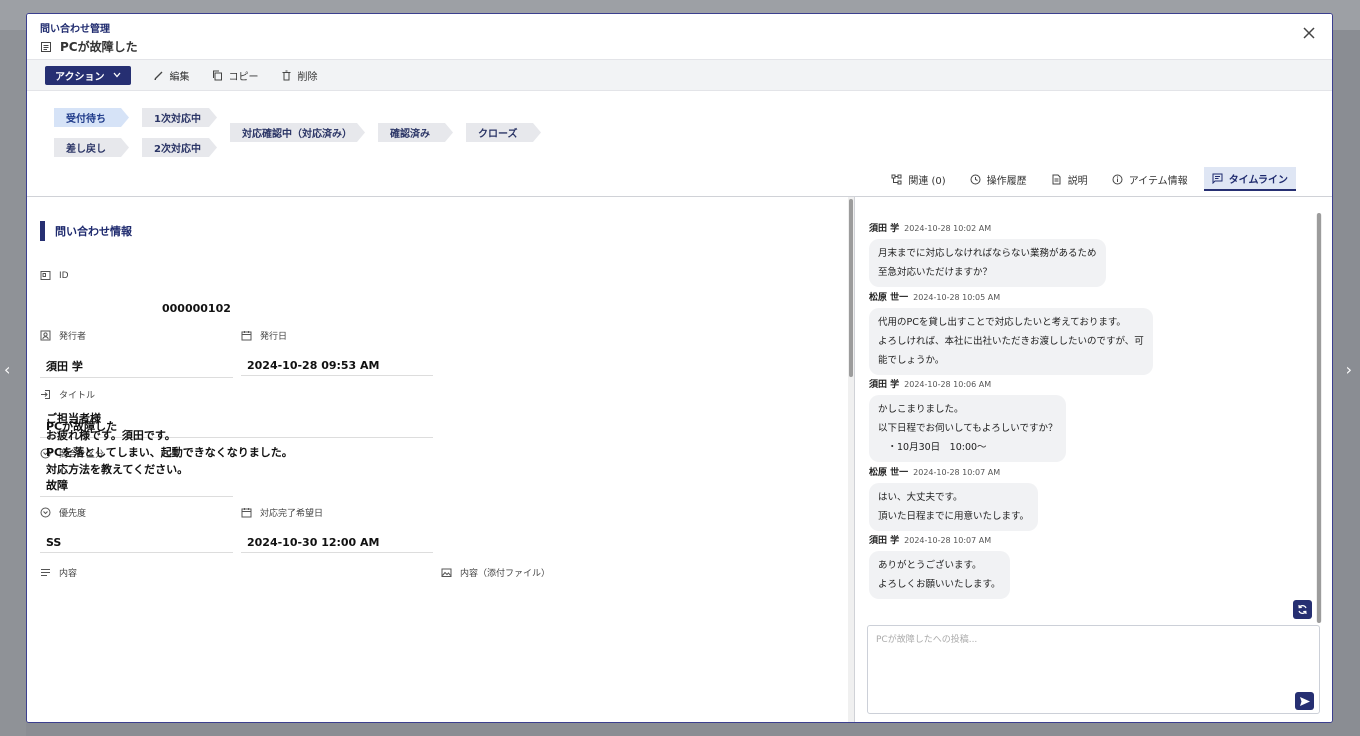  What do you see at coordinates (217, 75) in the screenshot?
I see `copy-icon` at bounding box center [217, 75].